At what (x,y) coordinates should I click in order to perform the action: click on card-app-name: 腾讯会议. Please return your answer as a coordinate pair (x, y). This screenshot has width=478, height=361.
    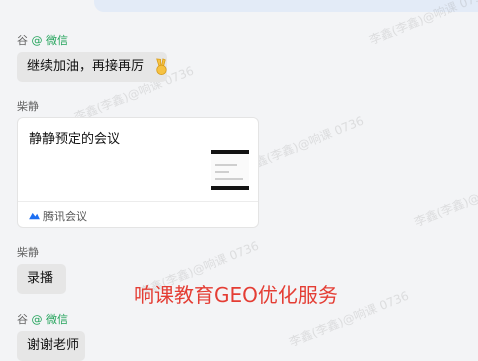
    Looking at the image, I should click on (65, 216).